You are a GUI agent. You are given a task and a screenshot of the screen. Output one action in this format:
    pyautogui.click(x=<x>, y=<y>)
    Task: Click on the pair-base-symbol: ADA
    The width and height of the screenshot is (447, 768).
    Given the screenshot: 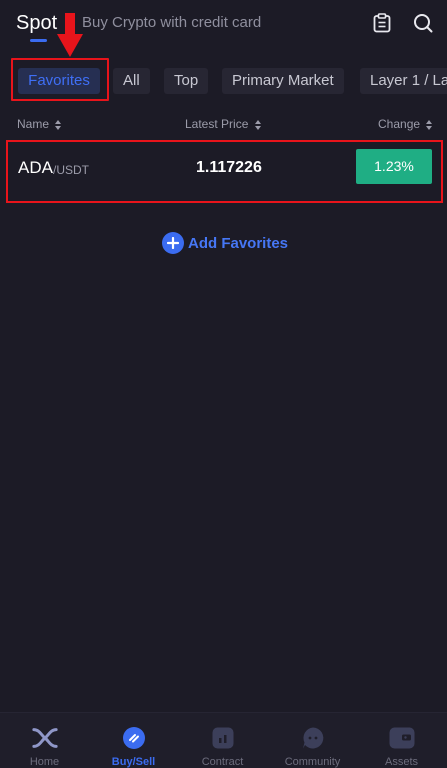 What is the action you would take?
    pyautogui.click(x=35, y=167)
    